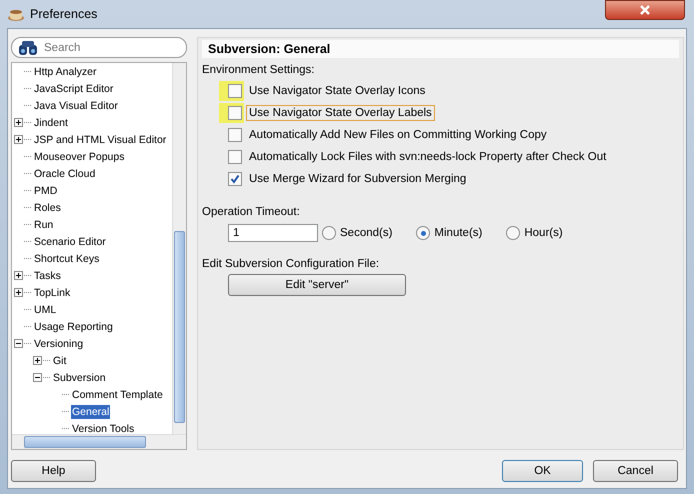 This screenshot has height=494, width=694. What do you see at coordinates (259, 70) in the screenshot?
I see `section-label: Environment Settings:` at bounding box center [259, 70].